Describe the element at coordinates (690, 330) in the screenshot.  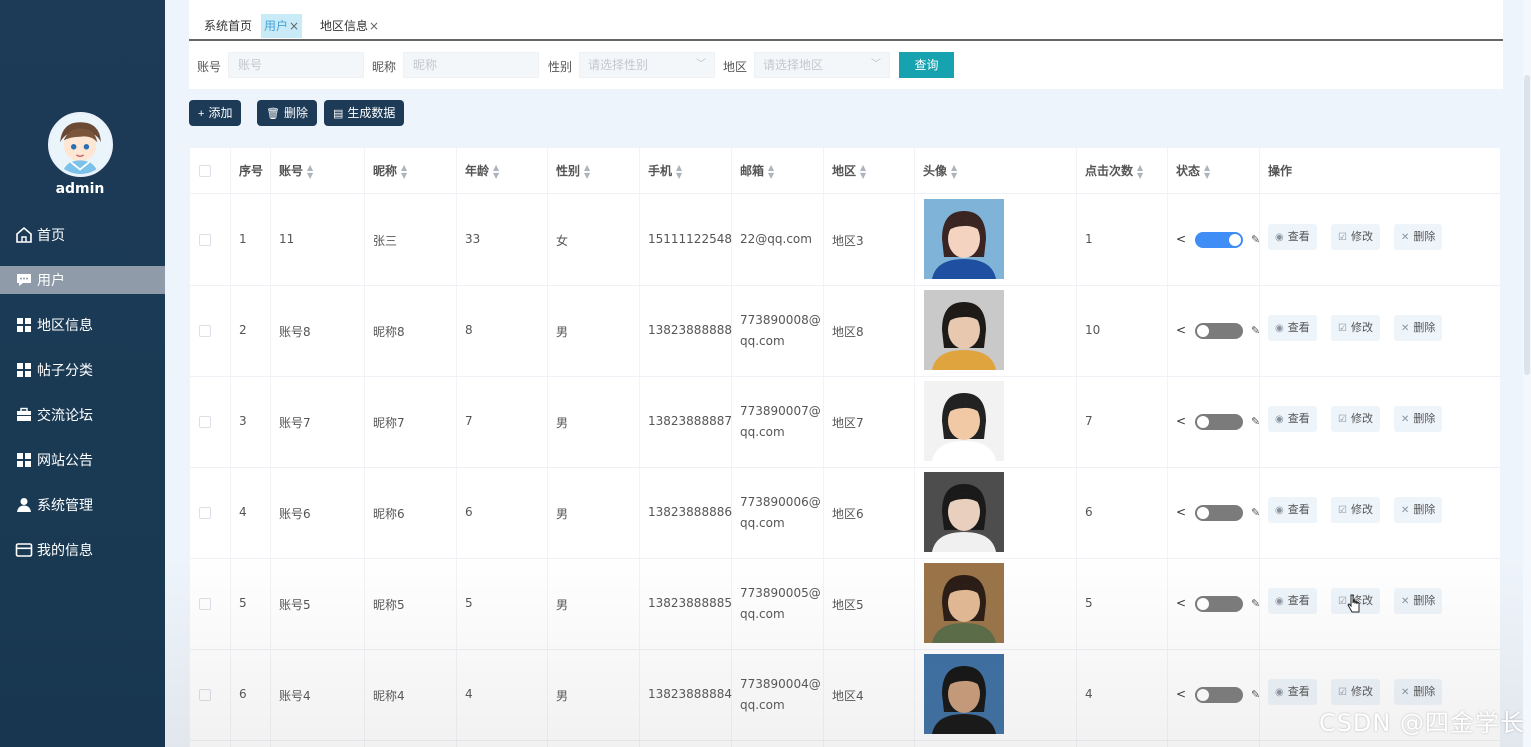
I see `cell-phone: 13823888888` at that location.